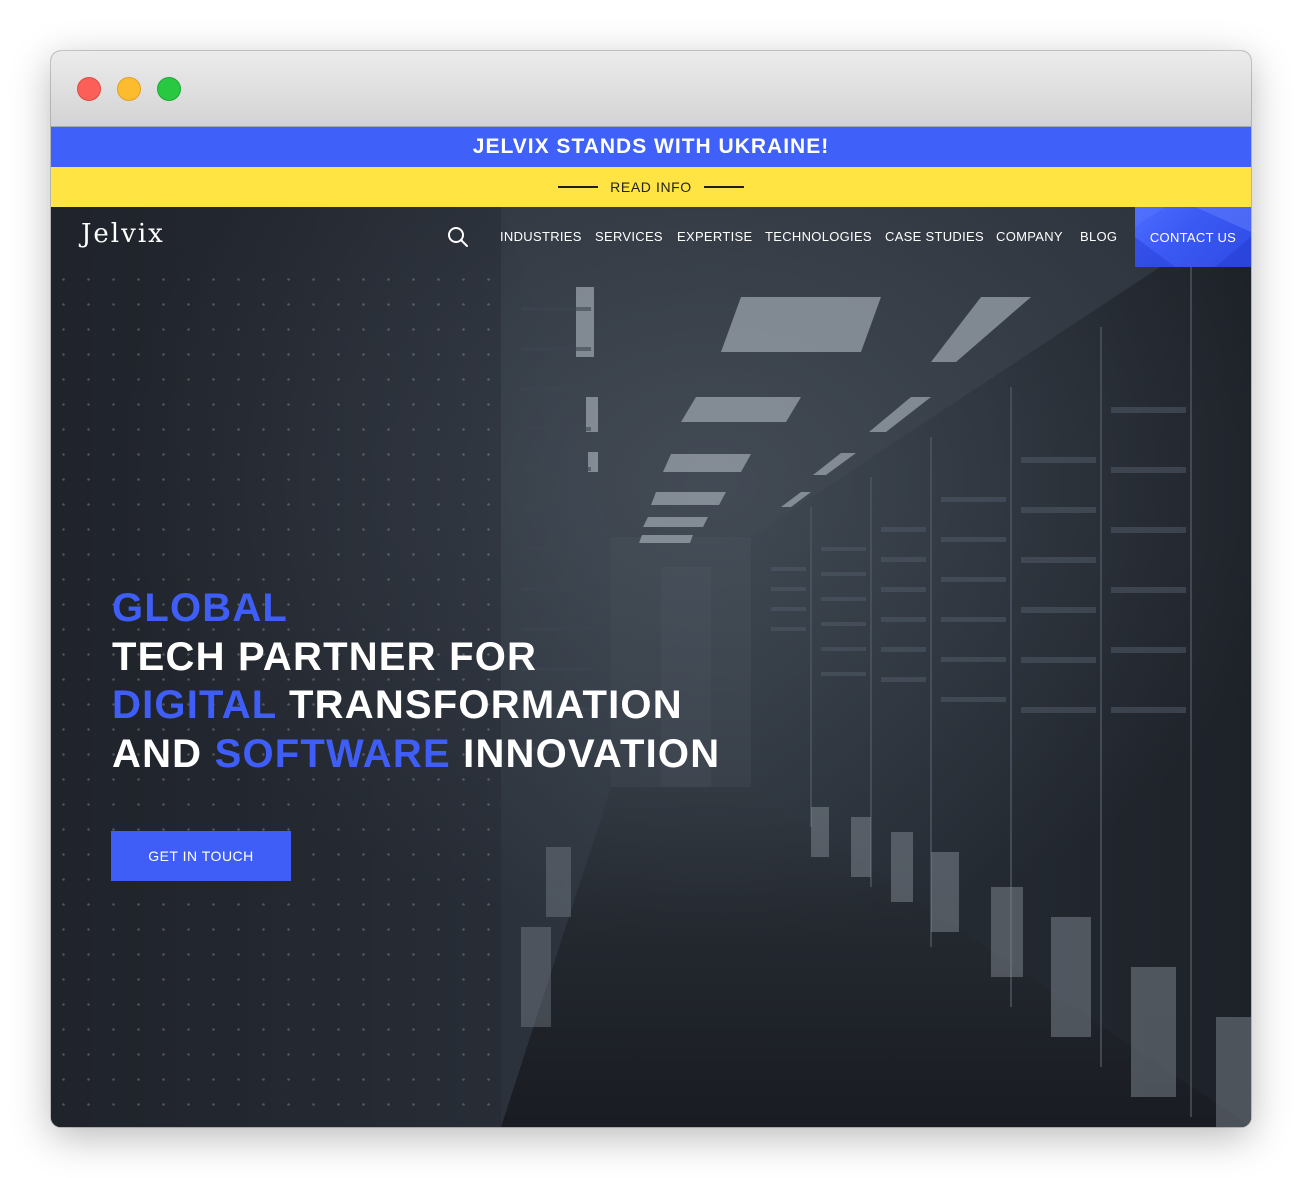 Image resolution: width=1302 pixels, height=1178 pixels. Describe the element at coordinates (714, 236) in the screenshot. I see `nav-item-expertise: EXPERTISE` at that location.